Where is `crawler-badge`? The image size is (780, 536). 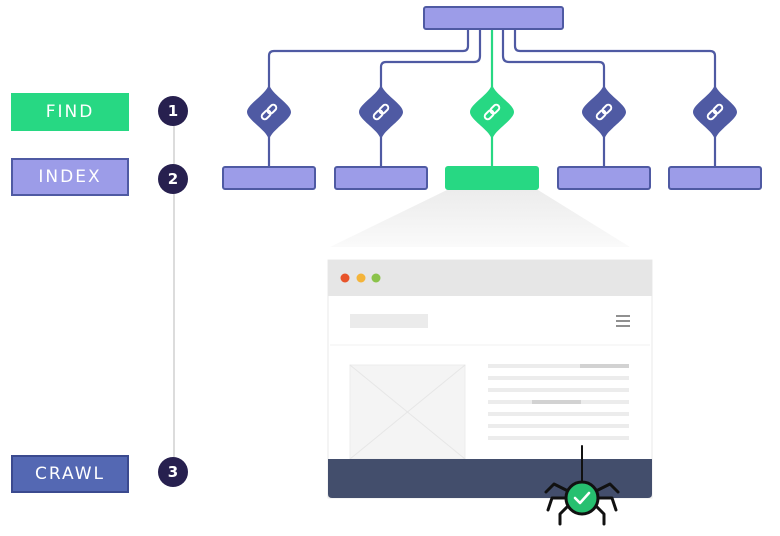
crawler-badge is located at coordinates (582, 498).